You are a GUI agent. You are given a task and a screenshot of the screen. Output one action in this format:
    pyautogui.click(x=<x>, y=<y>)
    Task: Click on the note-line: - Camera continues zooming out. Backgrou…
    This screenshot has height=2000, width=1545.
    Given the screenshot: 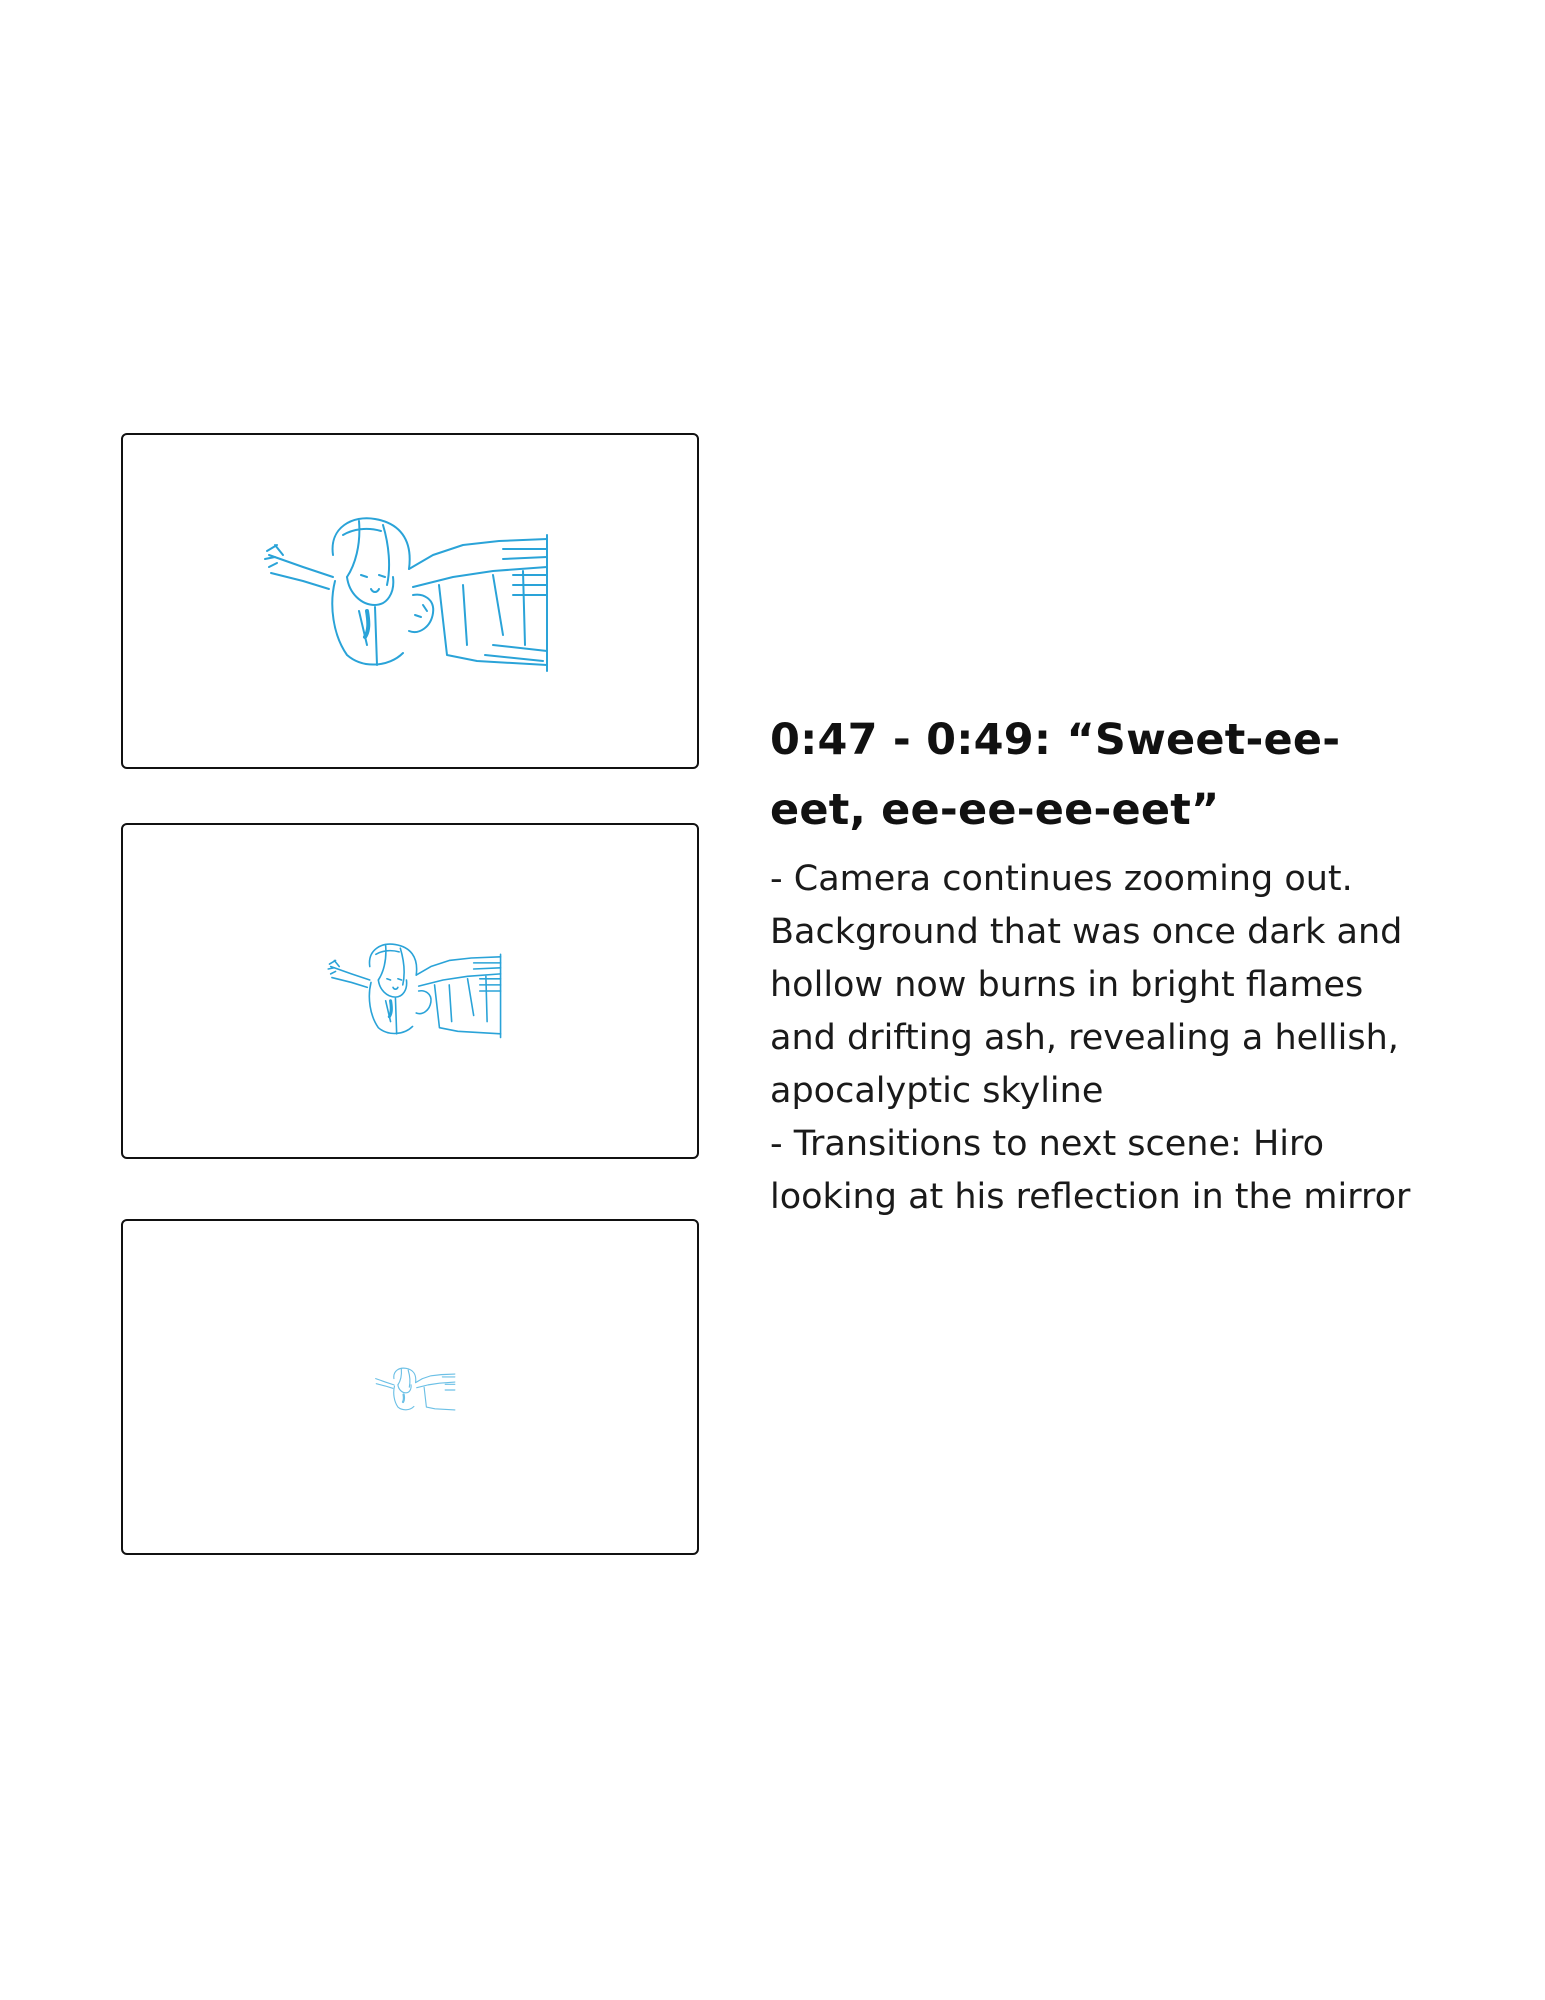 What is the action you would take?
    pyautogui.click(x=1086, y=985)
    